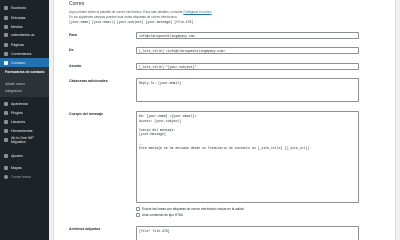 This screenshot has height=240, width=400. Describe the element at coordinates (25, 72) in the screenshot. I see `submenu-item-formularios: Formularios de contacto` at that location.